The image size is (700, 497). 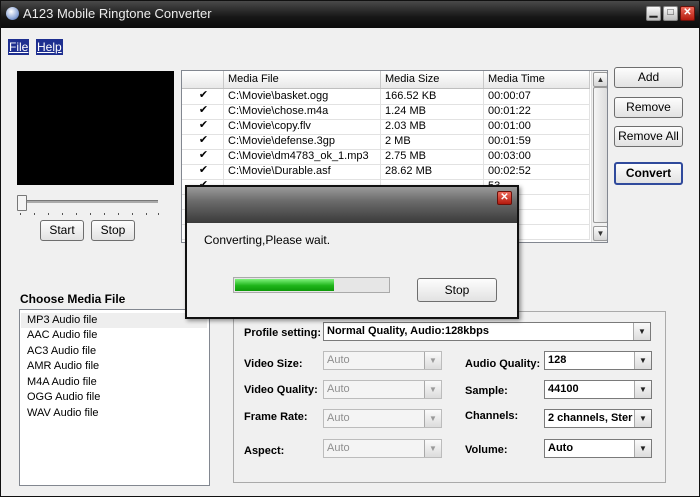 What do you see at coordinates (504, 198) in the screenshot?
I see `dialog-close-icon: ✕` at bounding box center [504, 198].